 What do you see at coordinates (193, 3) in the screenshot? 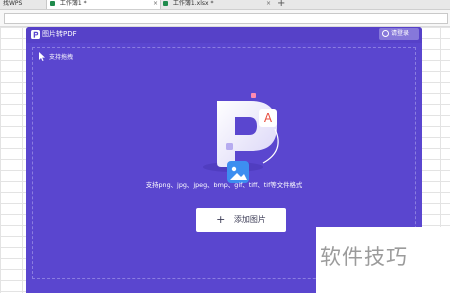
I see `tab-label: 工作簿1.xlsx *` at bounding box center [193, 3].